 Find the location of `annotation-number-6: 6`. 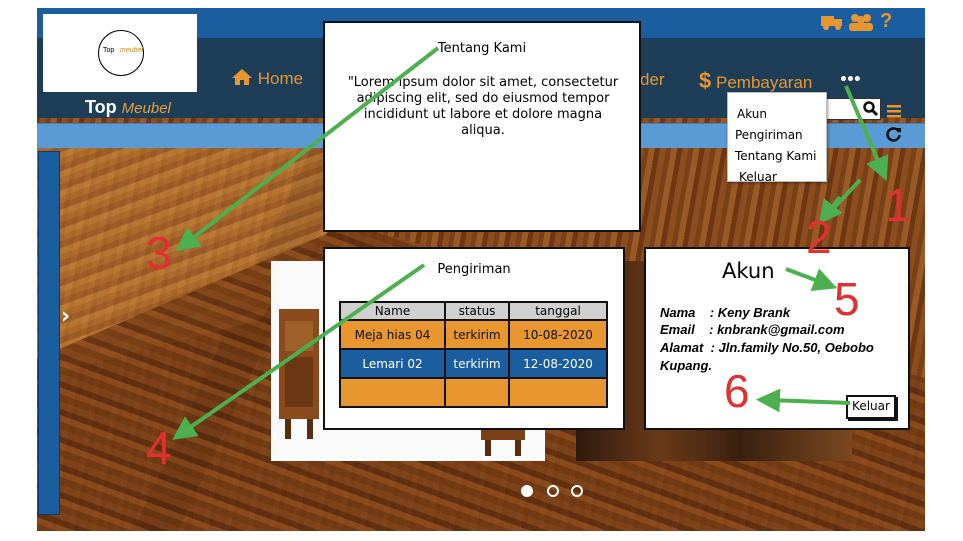

annotation-number-6: 6 is located at coordinates (737, 391).